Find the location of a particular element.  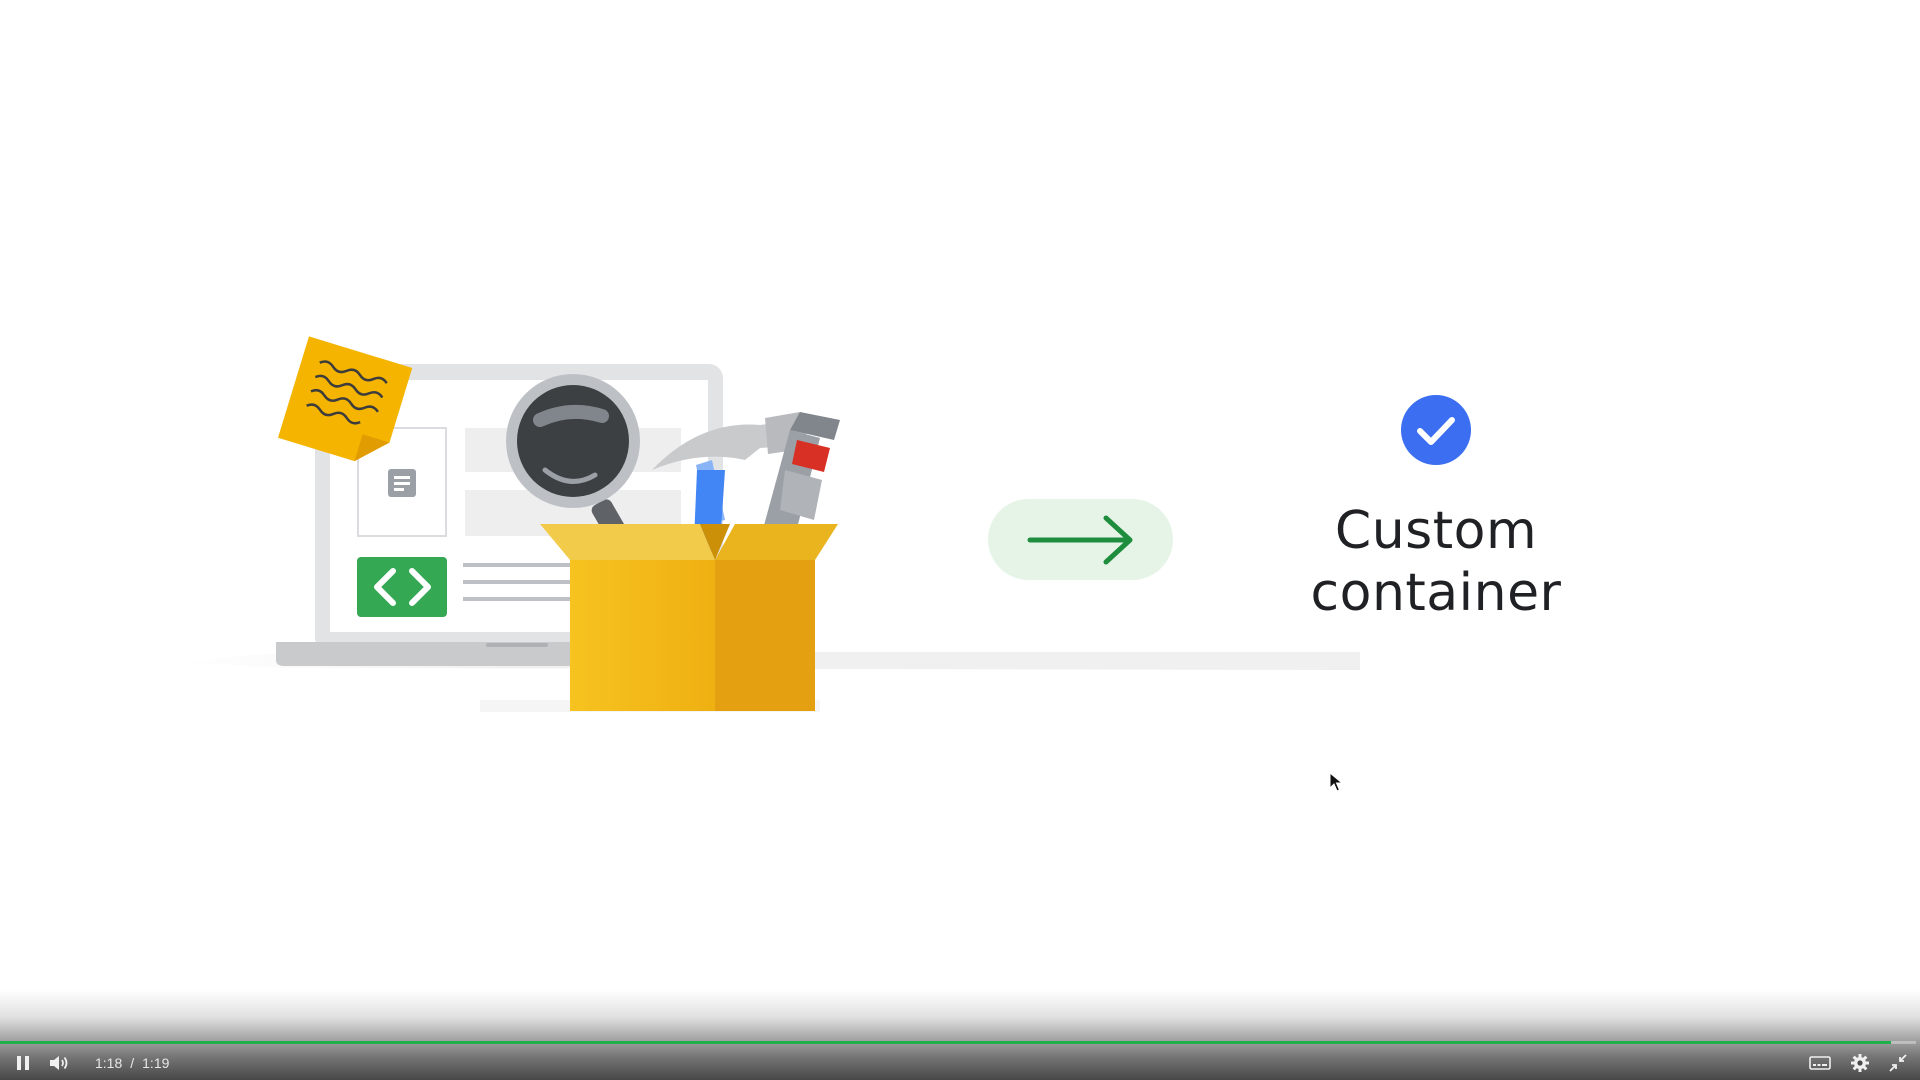

settings-button is located at coordinates (1860, 1063).